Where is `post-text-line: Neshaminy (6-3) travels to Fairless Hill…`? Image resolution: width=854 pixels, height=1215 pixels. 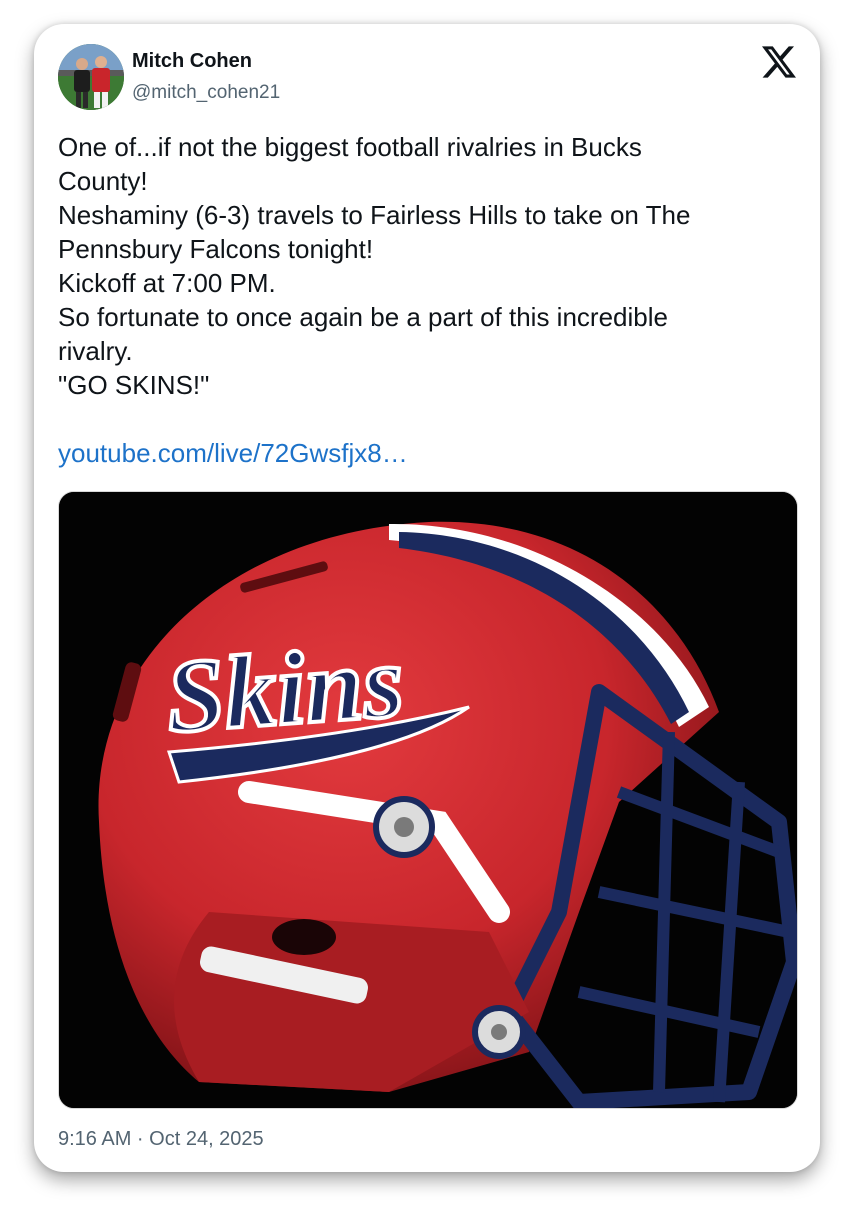 post-text-line: Neshaminy (6-3) travels to Fairless Hill… is located at coordinates (374, 215).